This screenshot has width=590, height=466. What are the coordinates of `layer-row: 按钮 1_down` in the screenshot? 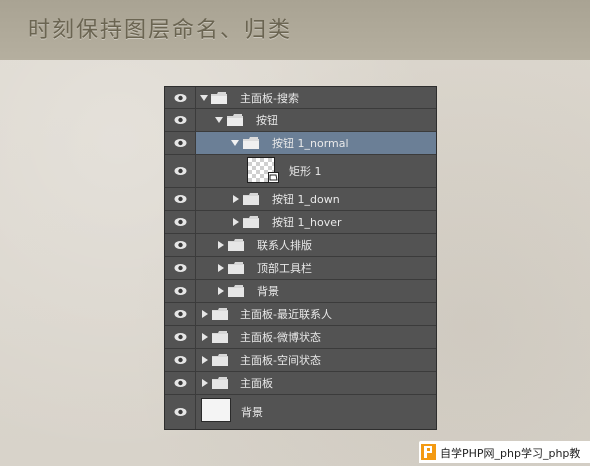 It's located at (300, 199).